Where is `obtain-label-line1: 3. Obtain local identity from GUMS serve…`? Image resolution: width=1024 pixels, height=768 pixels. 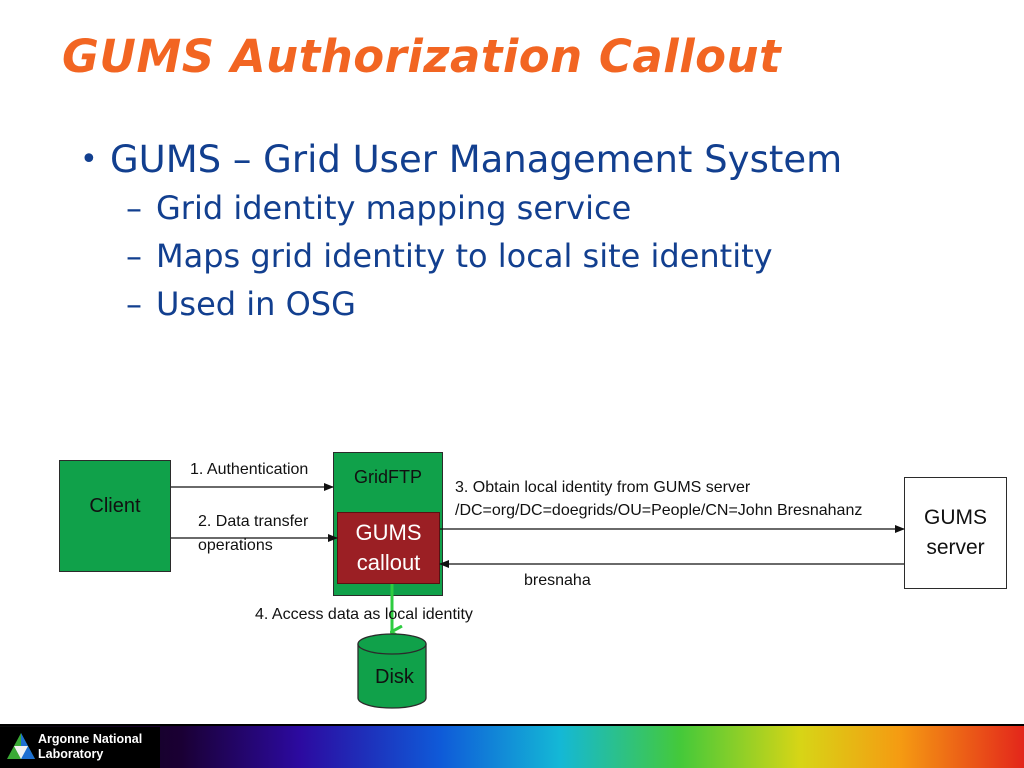
obtain-label-line1: 3. Obtain local identity from GUMS serve… is located at coordinates (603, 487).